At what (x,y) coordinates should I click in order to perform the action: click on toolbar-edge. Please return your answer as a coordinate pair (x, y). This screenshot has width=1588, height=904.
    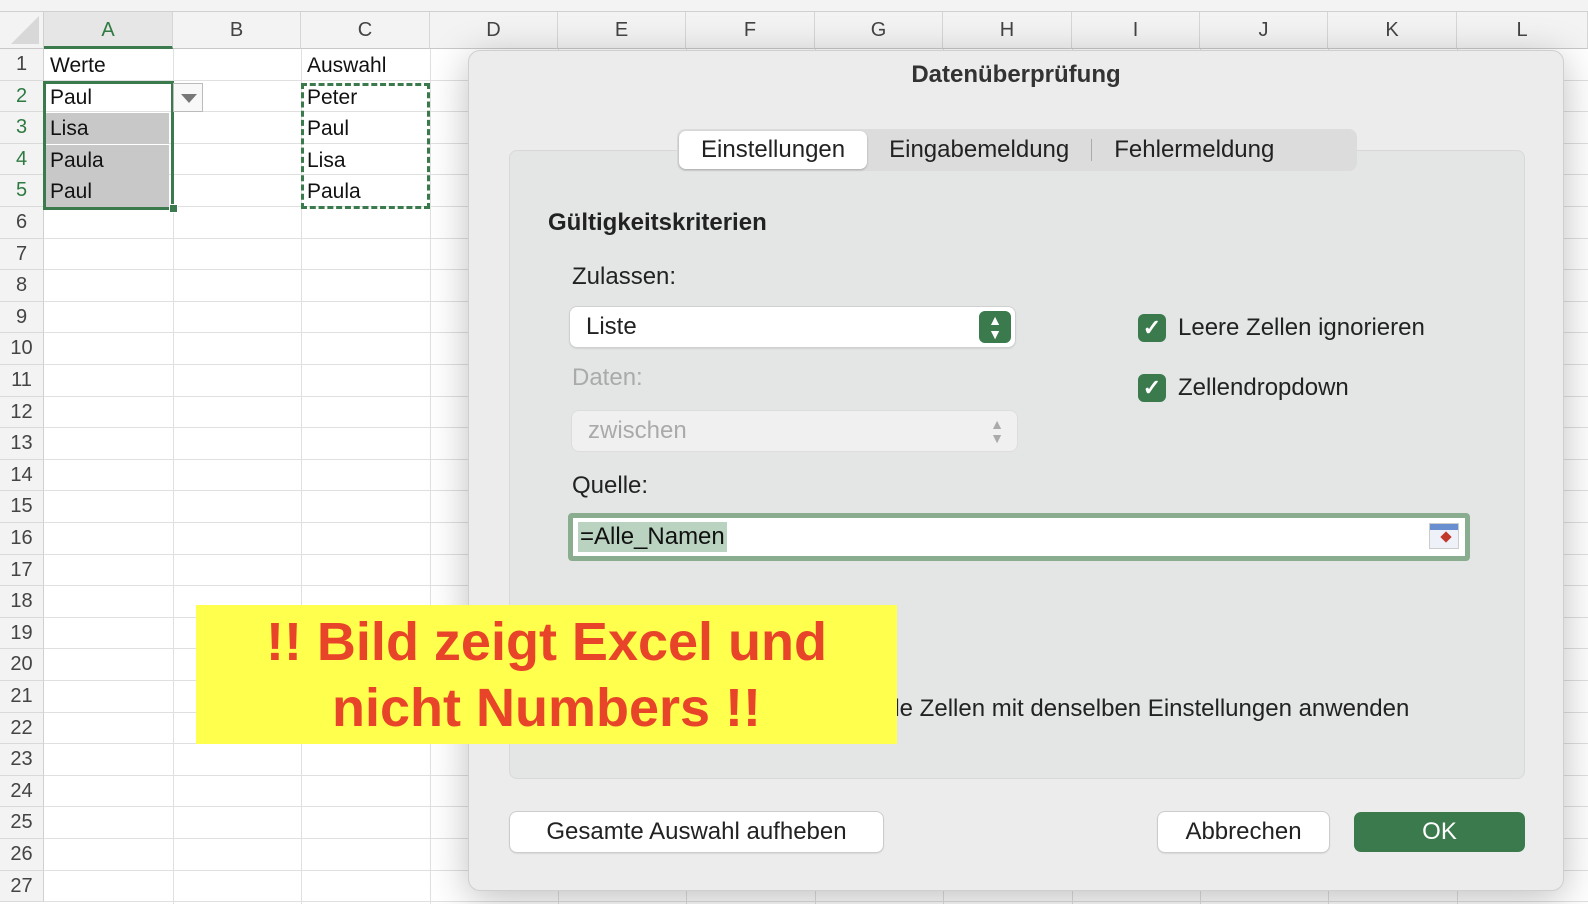
    Looking at the image, I should click on (794, 6).